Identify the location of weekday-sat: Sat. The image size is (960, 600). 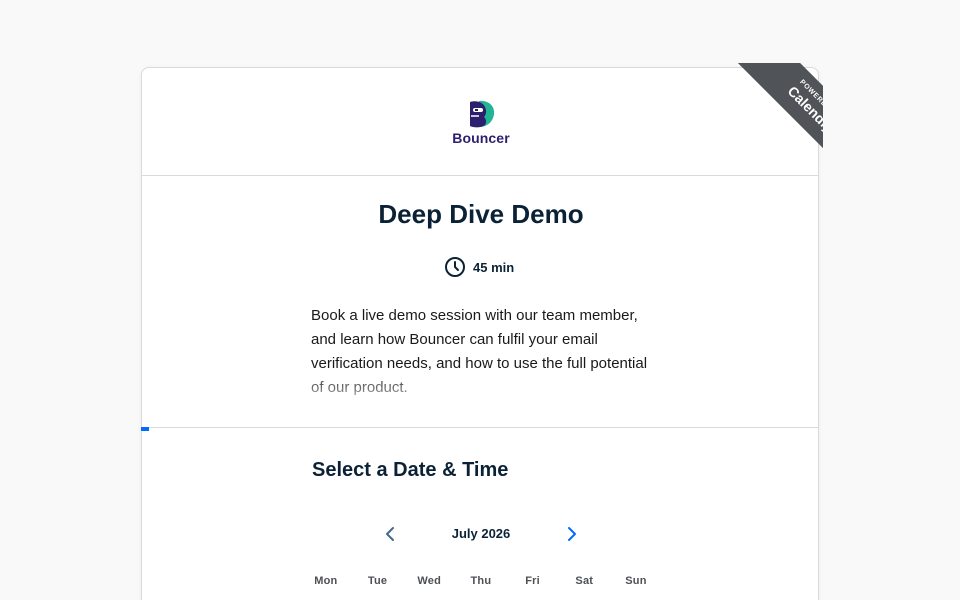
(584, 581).